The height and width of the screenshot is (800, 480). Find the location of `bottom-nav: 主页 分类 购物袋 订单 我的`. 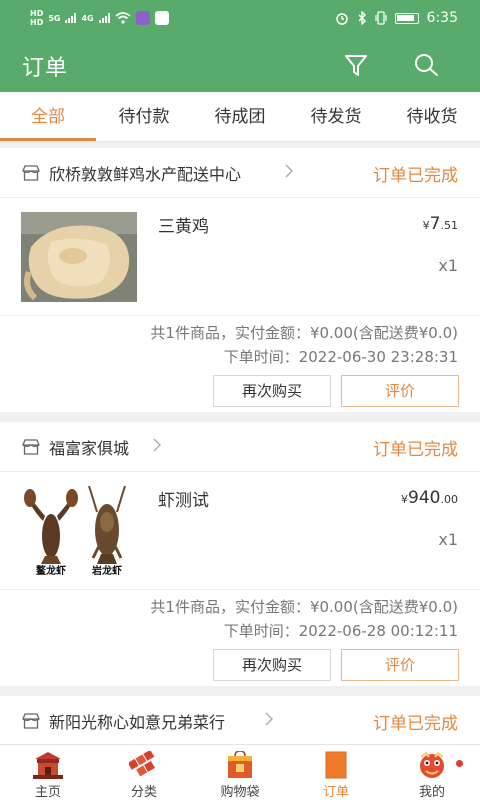

bottom-nav: 主页 分类 购物袋 订单 我的 is located at coordinates (240, 772).